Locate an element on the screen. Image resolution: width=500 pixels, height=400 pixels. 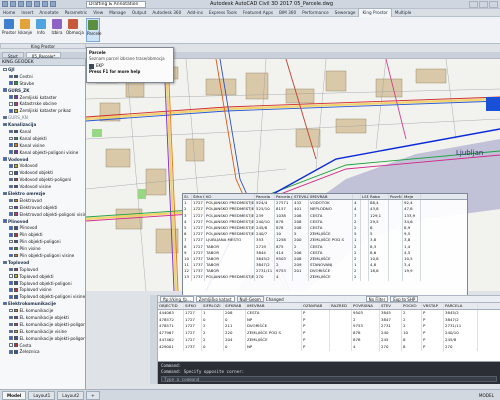
column-header: Šifra KO is located at coordinates (198, 197).